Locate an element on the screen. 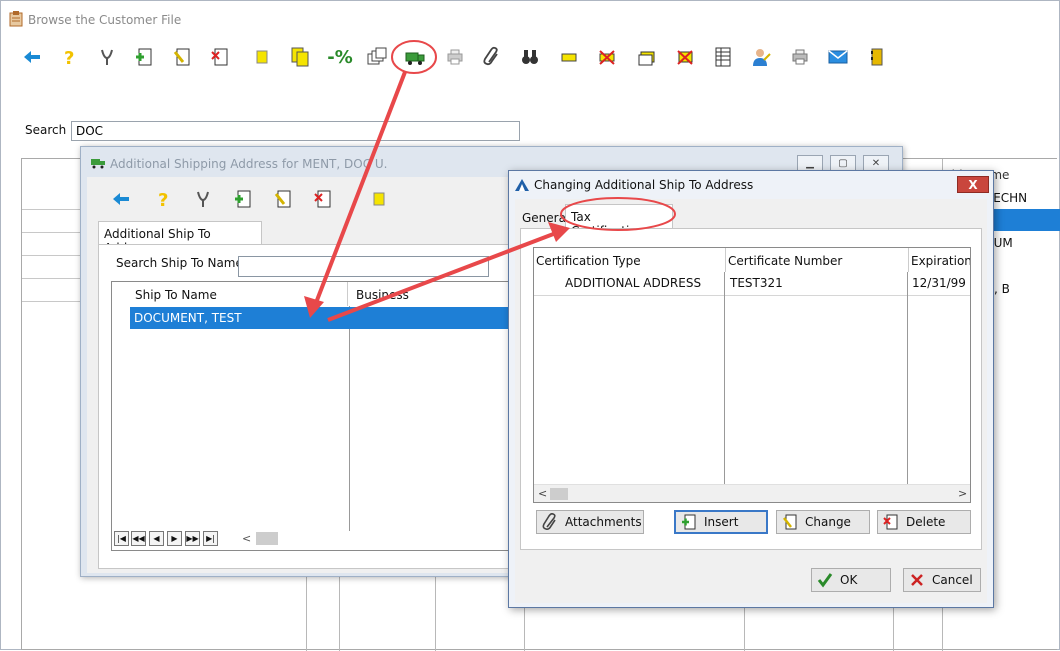 The height and width of the screenshot is (651, 1060). next-page-icon: ▶▶ is located at coordinates (192, 538).